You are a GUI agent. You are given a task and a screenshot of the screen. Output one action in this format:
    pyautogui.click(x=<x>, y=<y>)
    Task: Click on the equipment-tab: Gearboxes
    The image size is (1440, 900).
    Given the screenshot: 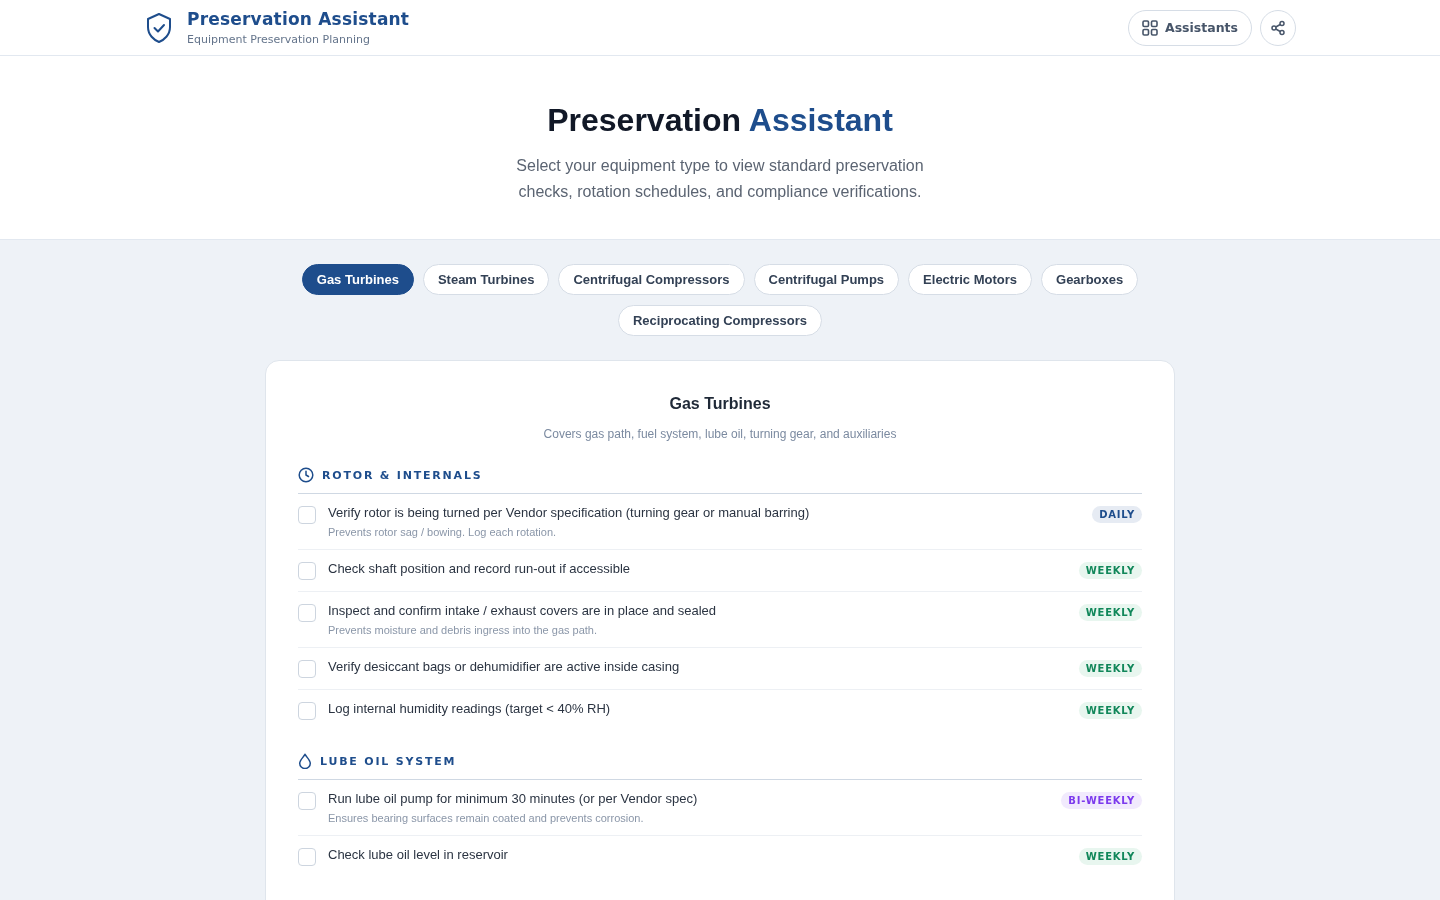 What is the action you would take?
    pyautogui.click(x=1090, y=279)
    